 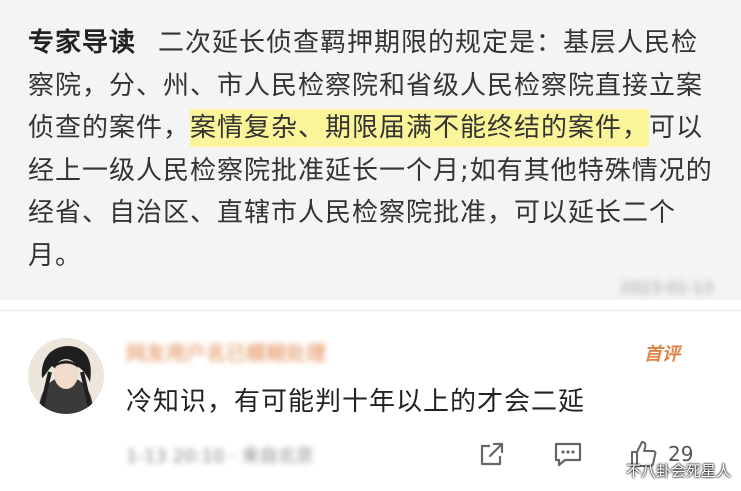 I want to click on reply-icon, so click(x=568, y=454).